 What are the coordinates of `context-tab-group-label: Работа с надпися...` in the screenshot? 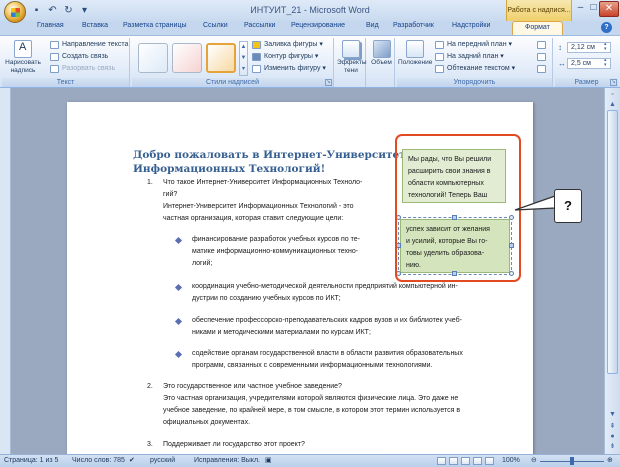 It's located at (539, 10).